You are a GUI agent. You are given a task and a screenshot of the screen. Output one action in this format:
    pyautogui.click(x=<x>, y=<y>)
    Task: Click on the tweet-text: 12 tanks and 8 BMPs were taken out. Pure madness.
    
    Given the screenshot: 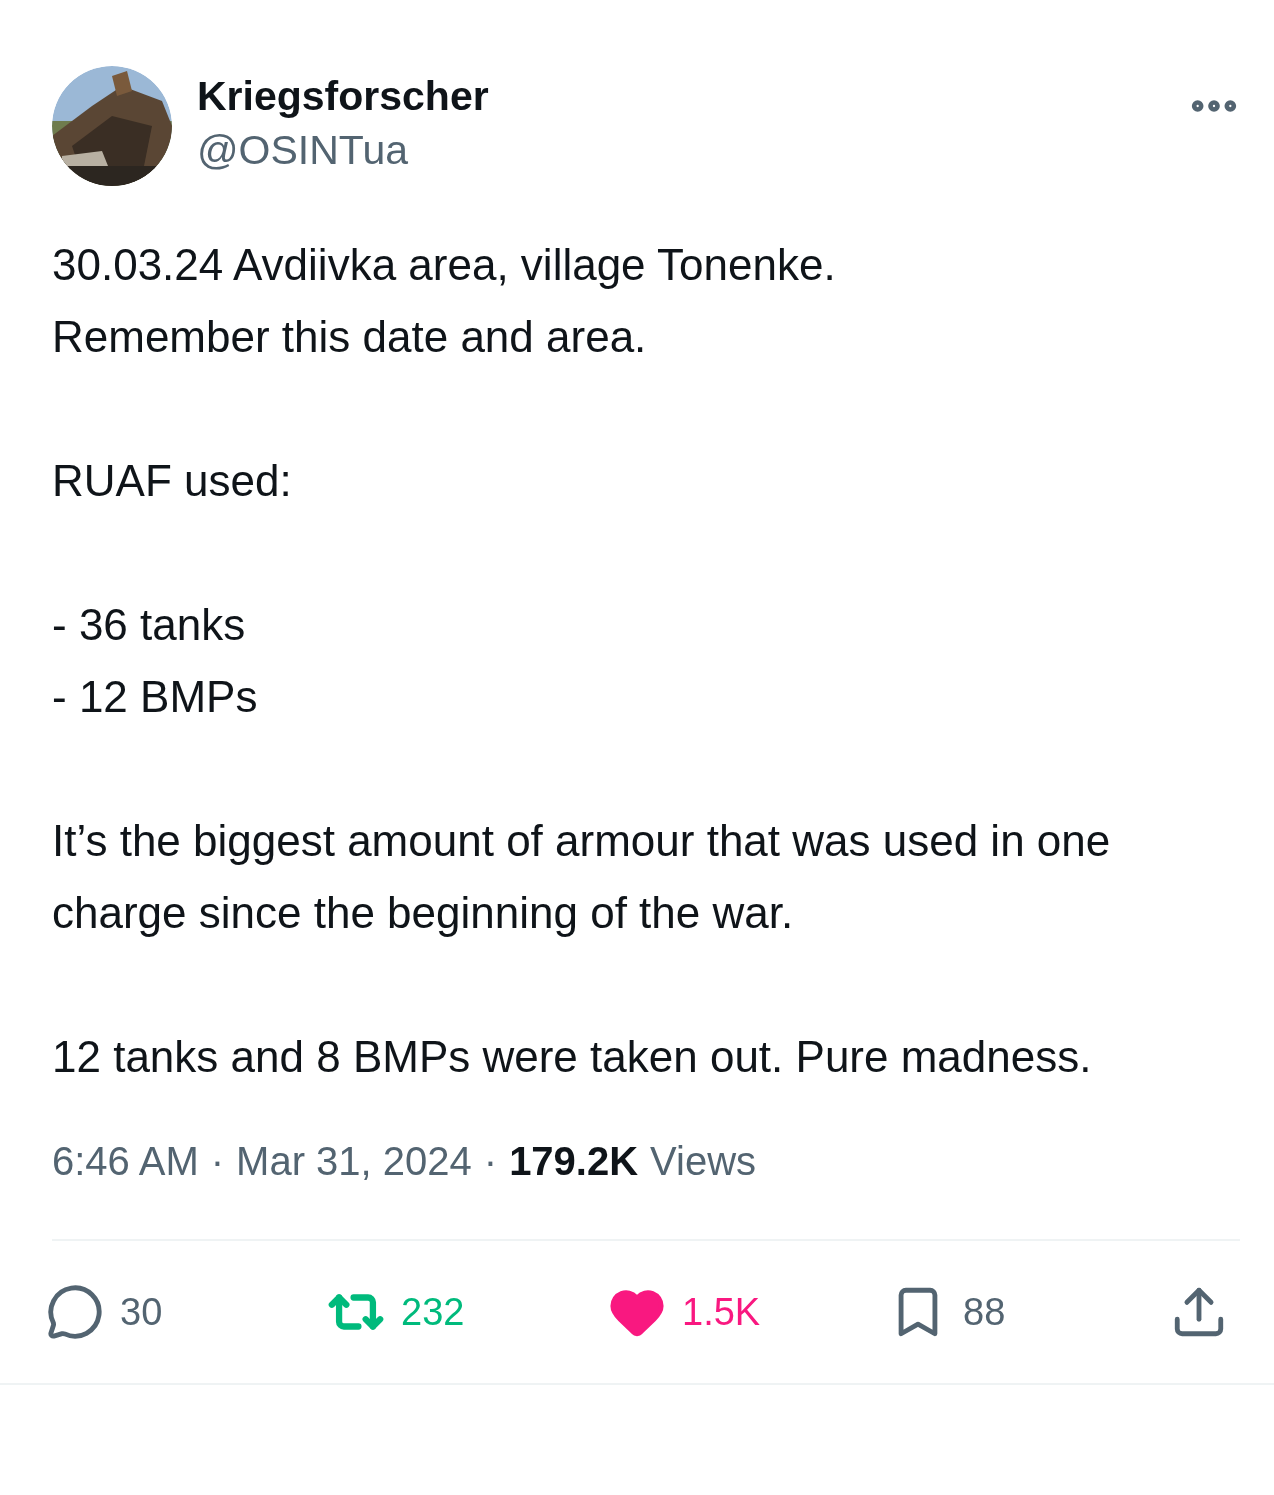 What is the action you would take?
    pyautogui.click(x=572, y=1057)
    